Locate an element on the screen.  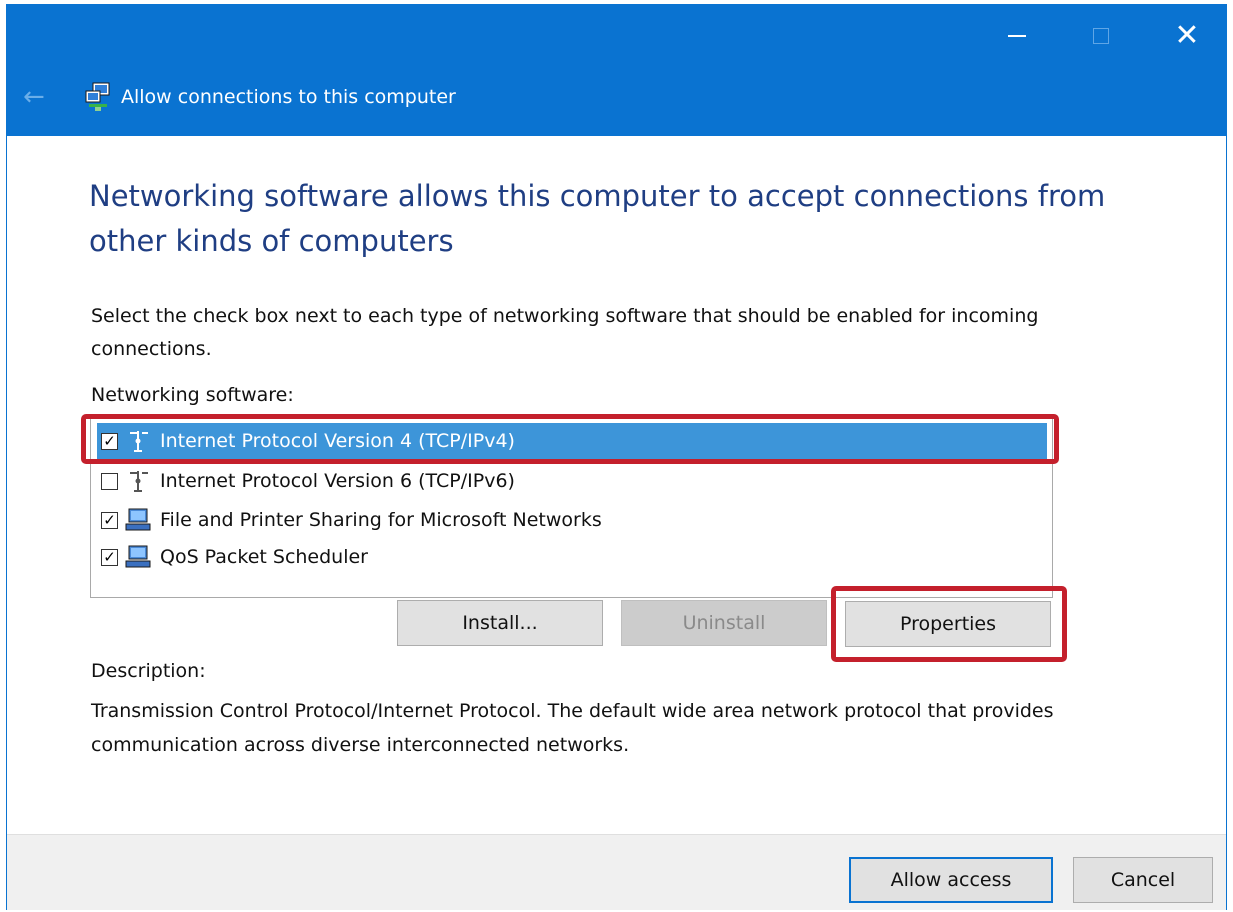
close-button: ✕ is located at coordinates (1187, 36).